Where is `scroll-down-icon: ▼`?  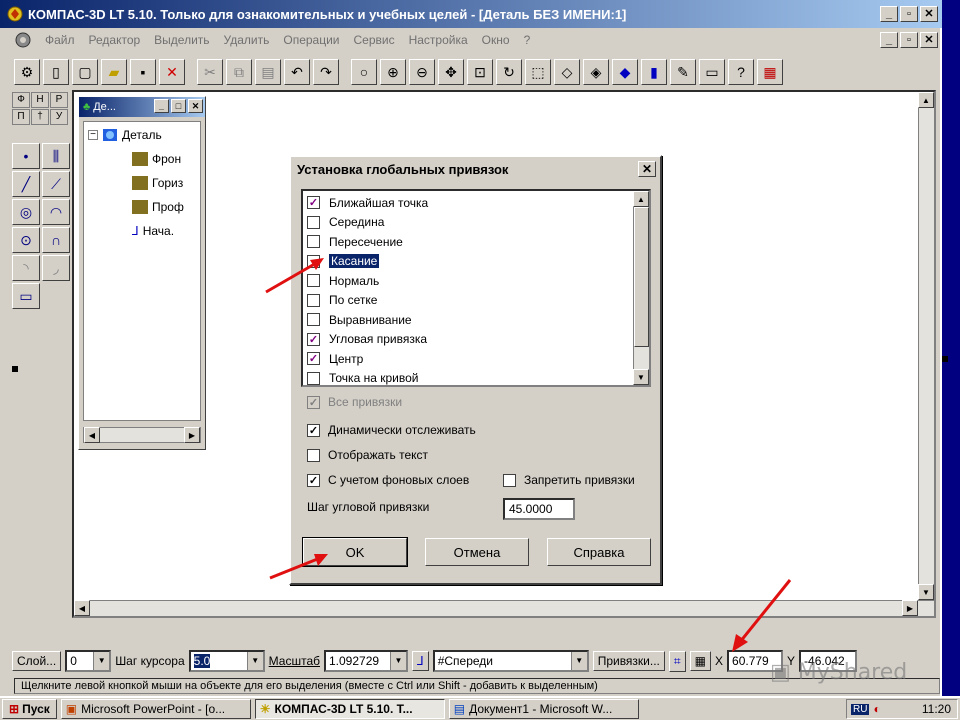 scroll-down-icon: ▼ is located at coordinates (641, 377).